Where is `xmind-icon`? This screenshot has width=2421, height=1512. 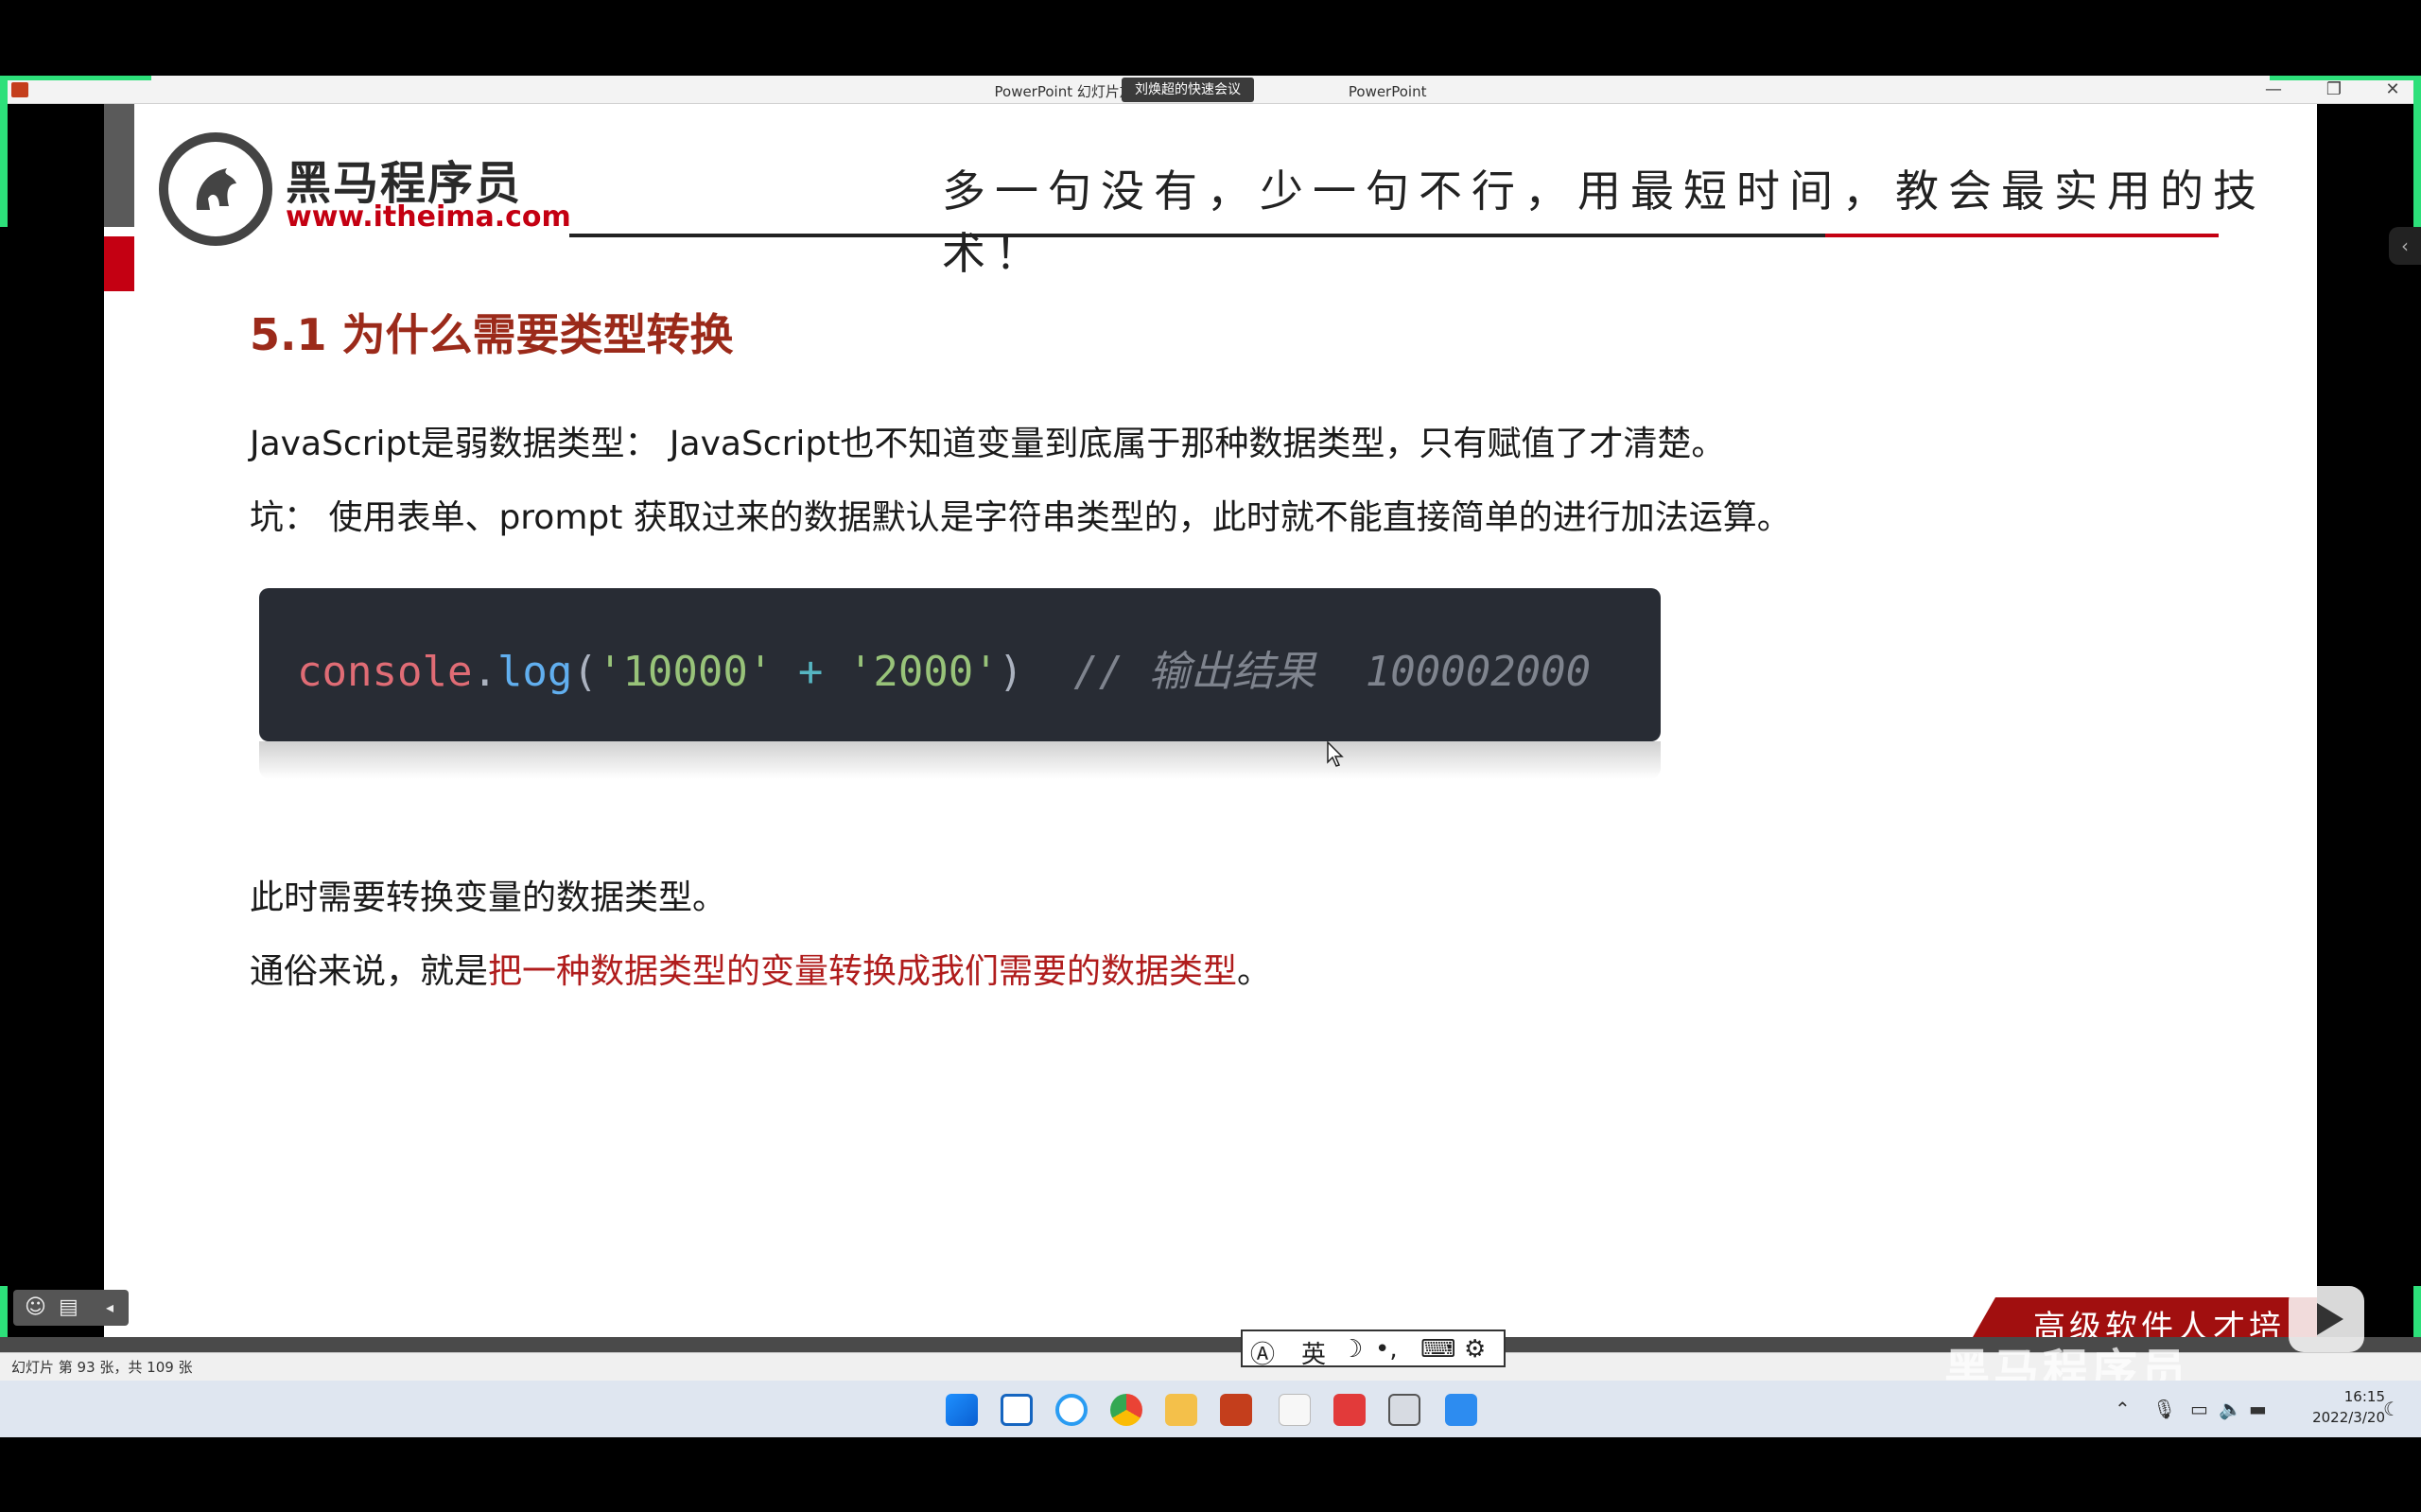
xmind-icon is located at coordinates (1349, 1410).